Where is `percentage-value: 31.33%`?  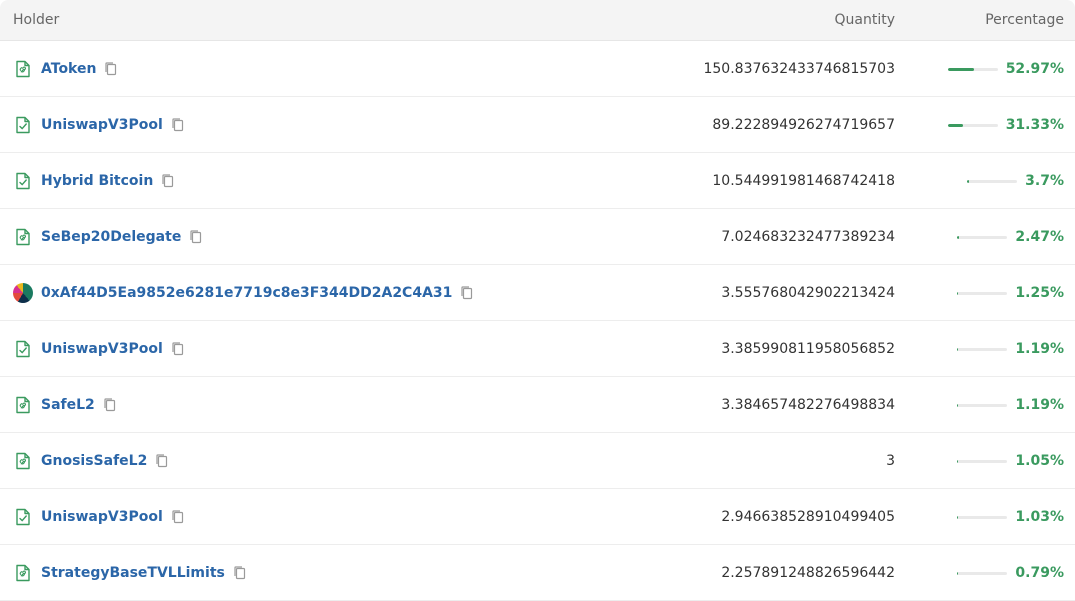 percentage-value: 31.33% is located at coordinates (1034, 125).